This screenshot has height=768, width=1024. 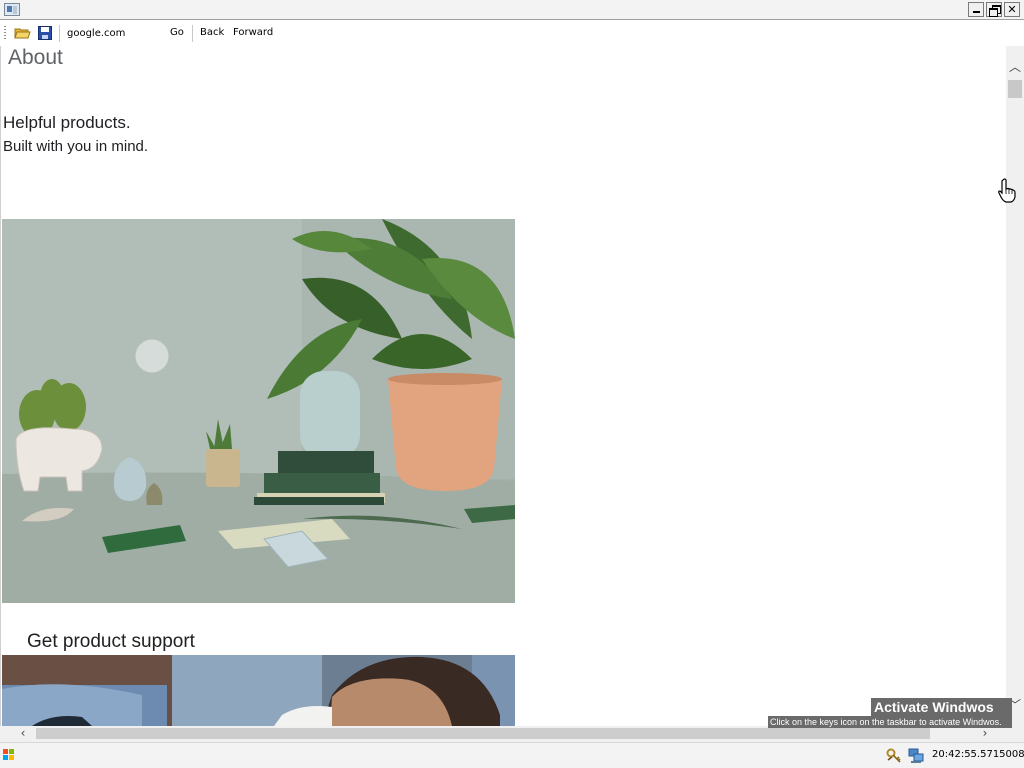 I want to click on save-icon, so click(x=45, y=33).